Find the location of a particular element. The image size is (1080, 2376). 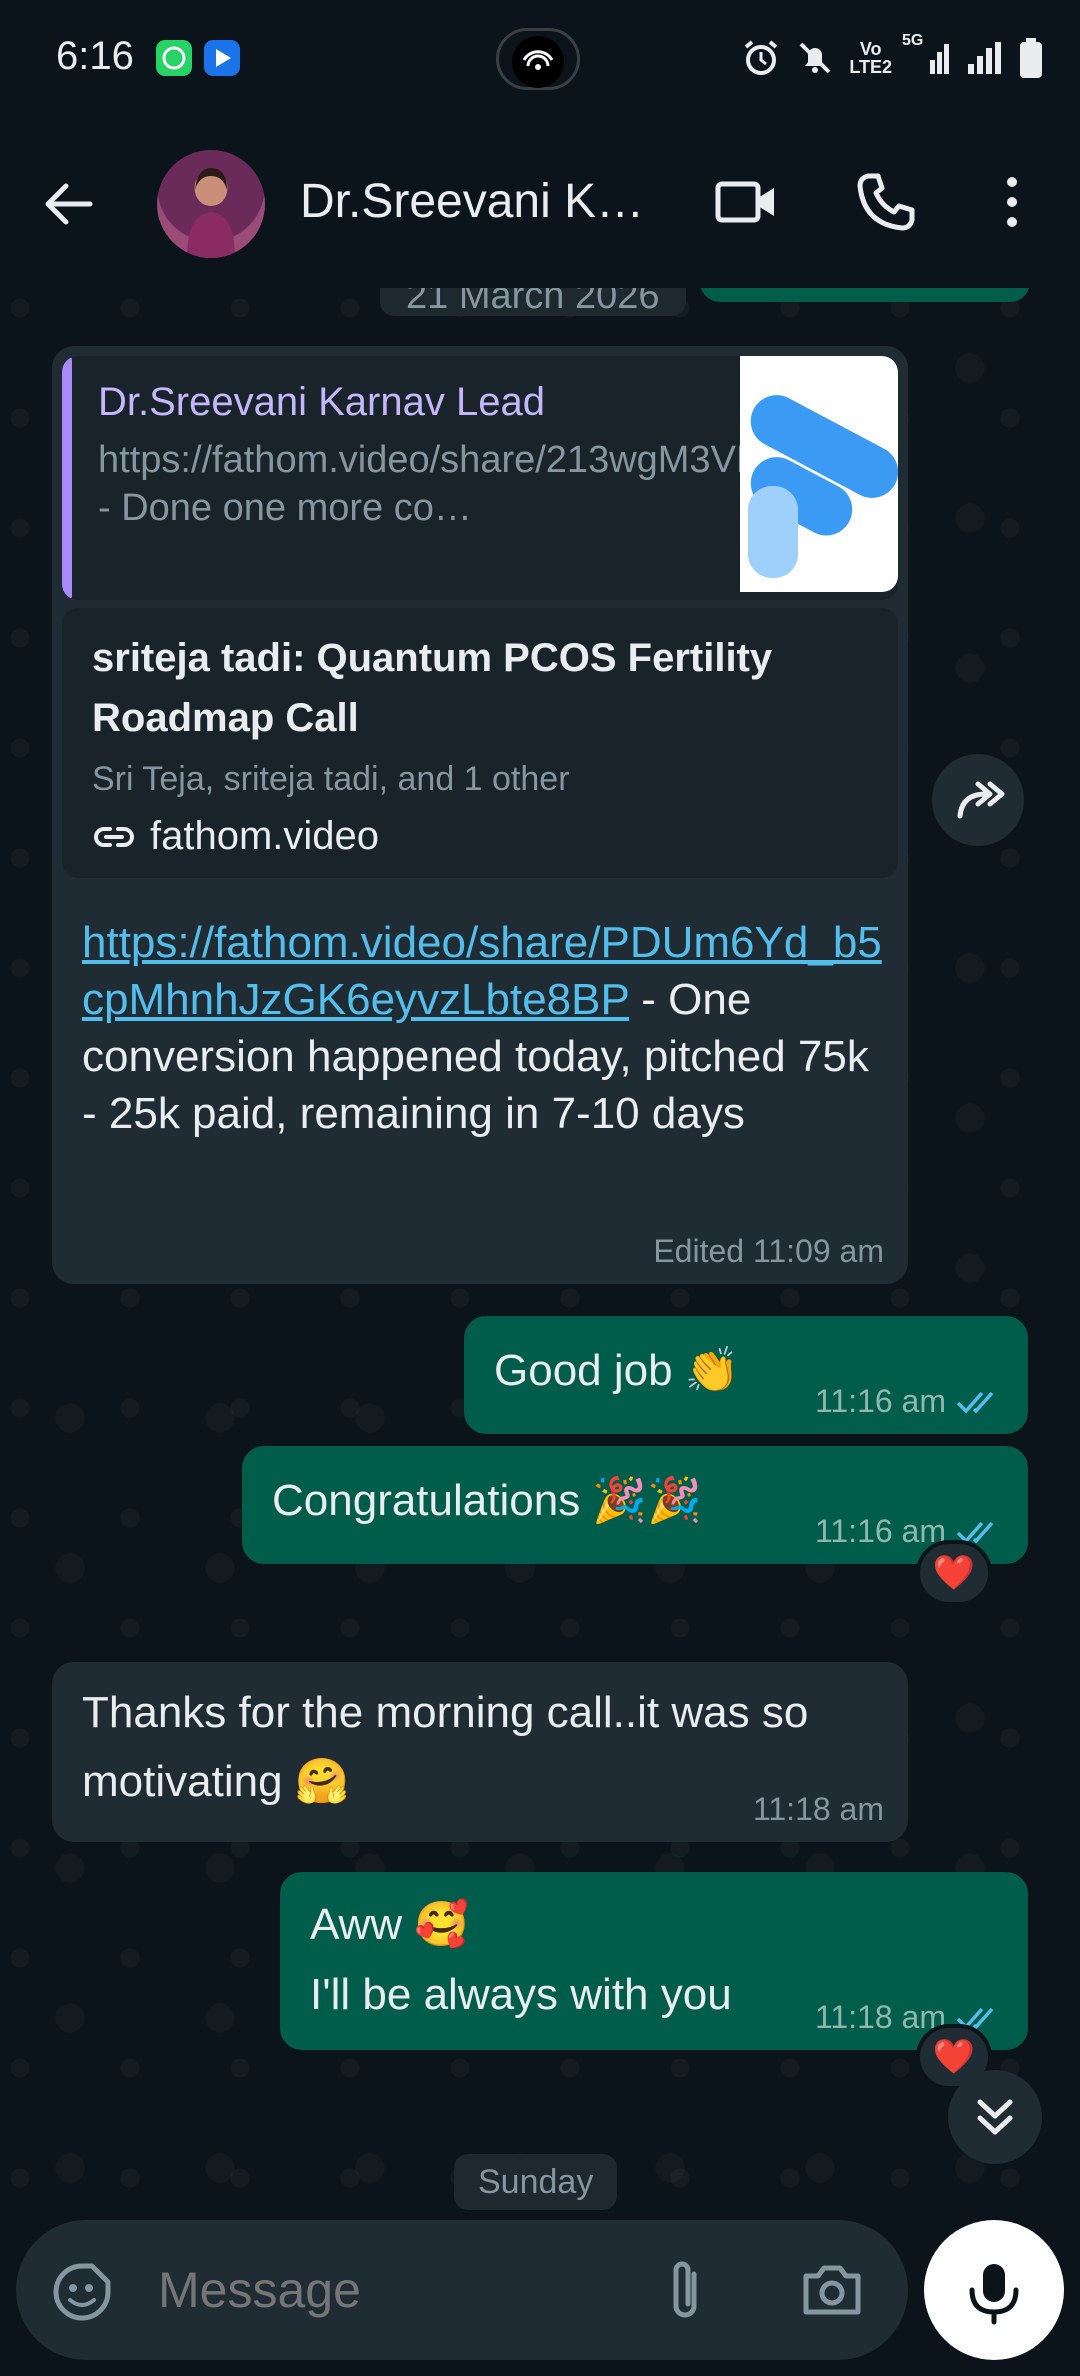

previous-outgoing-bubble is located at coordinates (865, 295).